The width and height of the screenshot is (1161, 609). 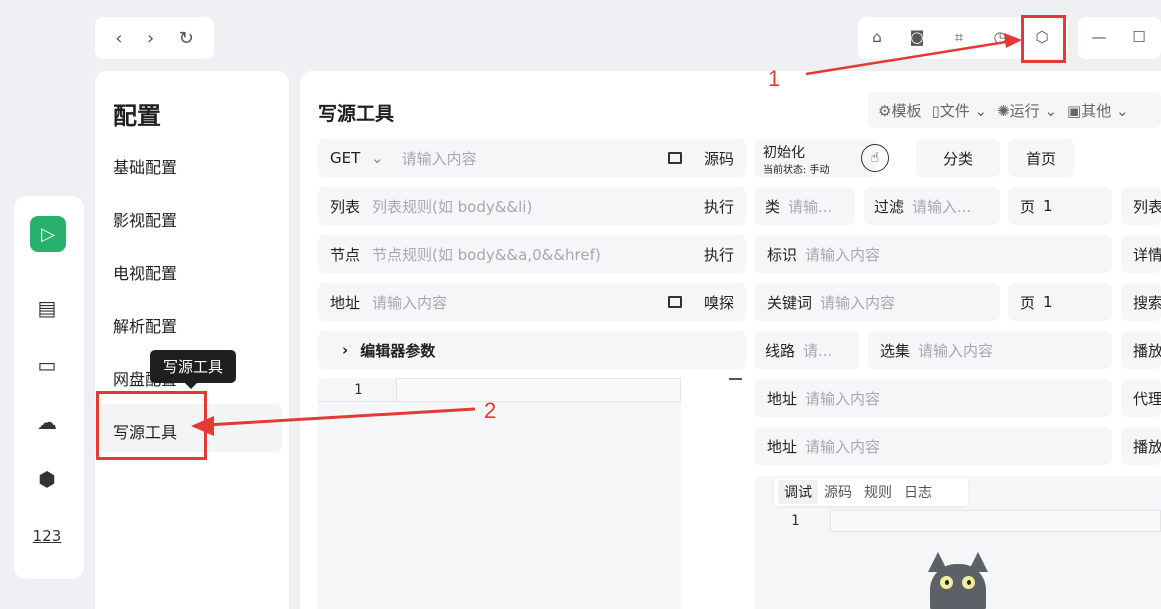 What do you see at coordinates (875, 158) in the screenshot?
I see `hand-icon: ☝` at bounding box center [875, 158].